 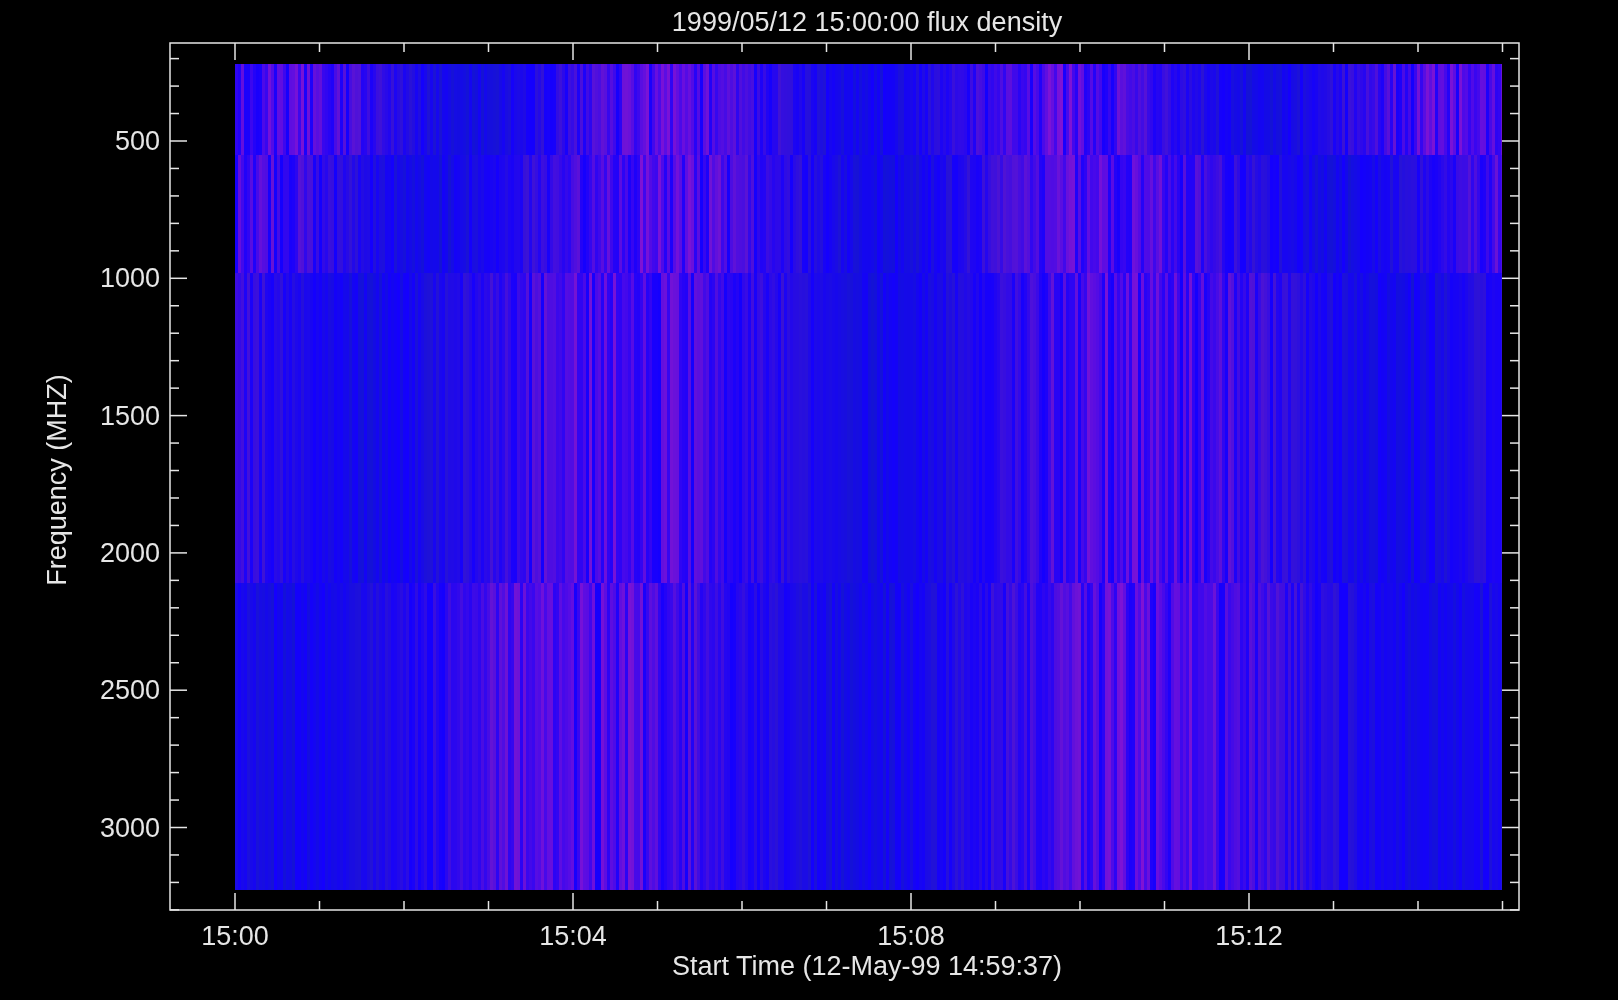 I want to click on y-tick-label: 2500, so click(x=129, y=690).